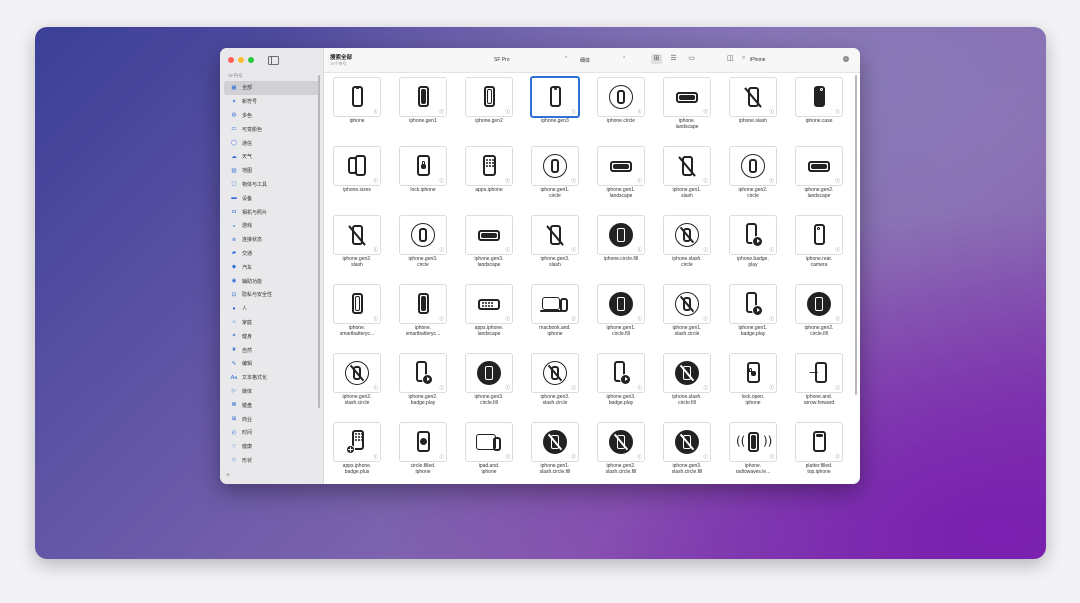 This screenshot has width=1080, height=603. What do you see at coordinates (271, 212) in the screenshot?
I see `sidebar-item: ◘ 相机与照片` at bounding box center [271, 212].